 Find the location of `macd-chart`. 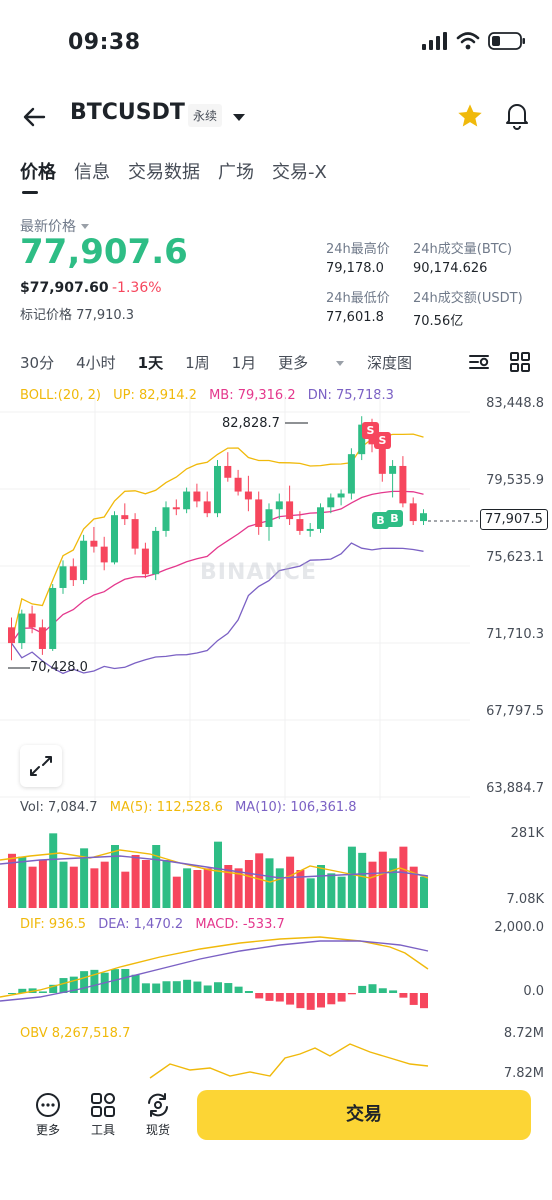

macd-chart is located at coordinates (214, 973).